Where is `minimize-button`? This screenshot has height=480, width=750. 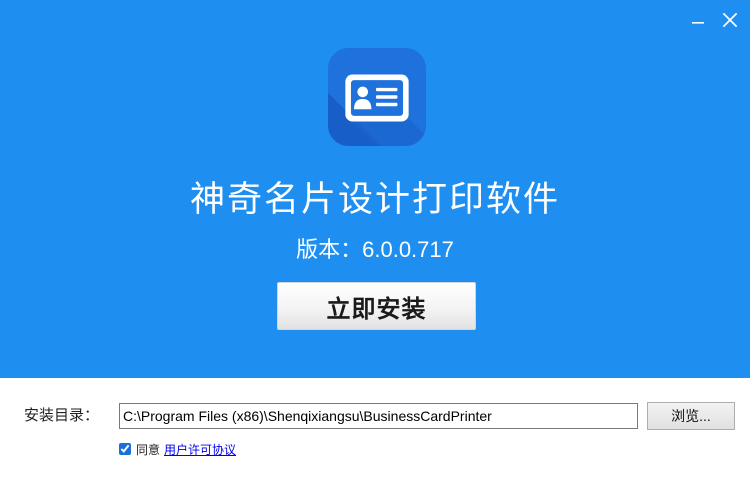 minimize-button is located at coordinates (698, 20).